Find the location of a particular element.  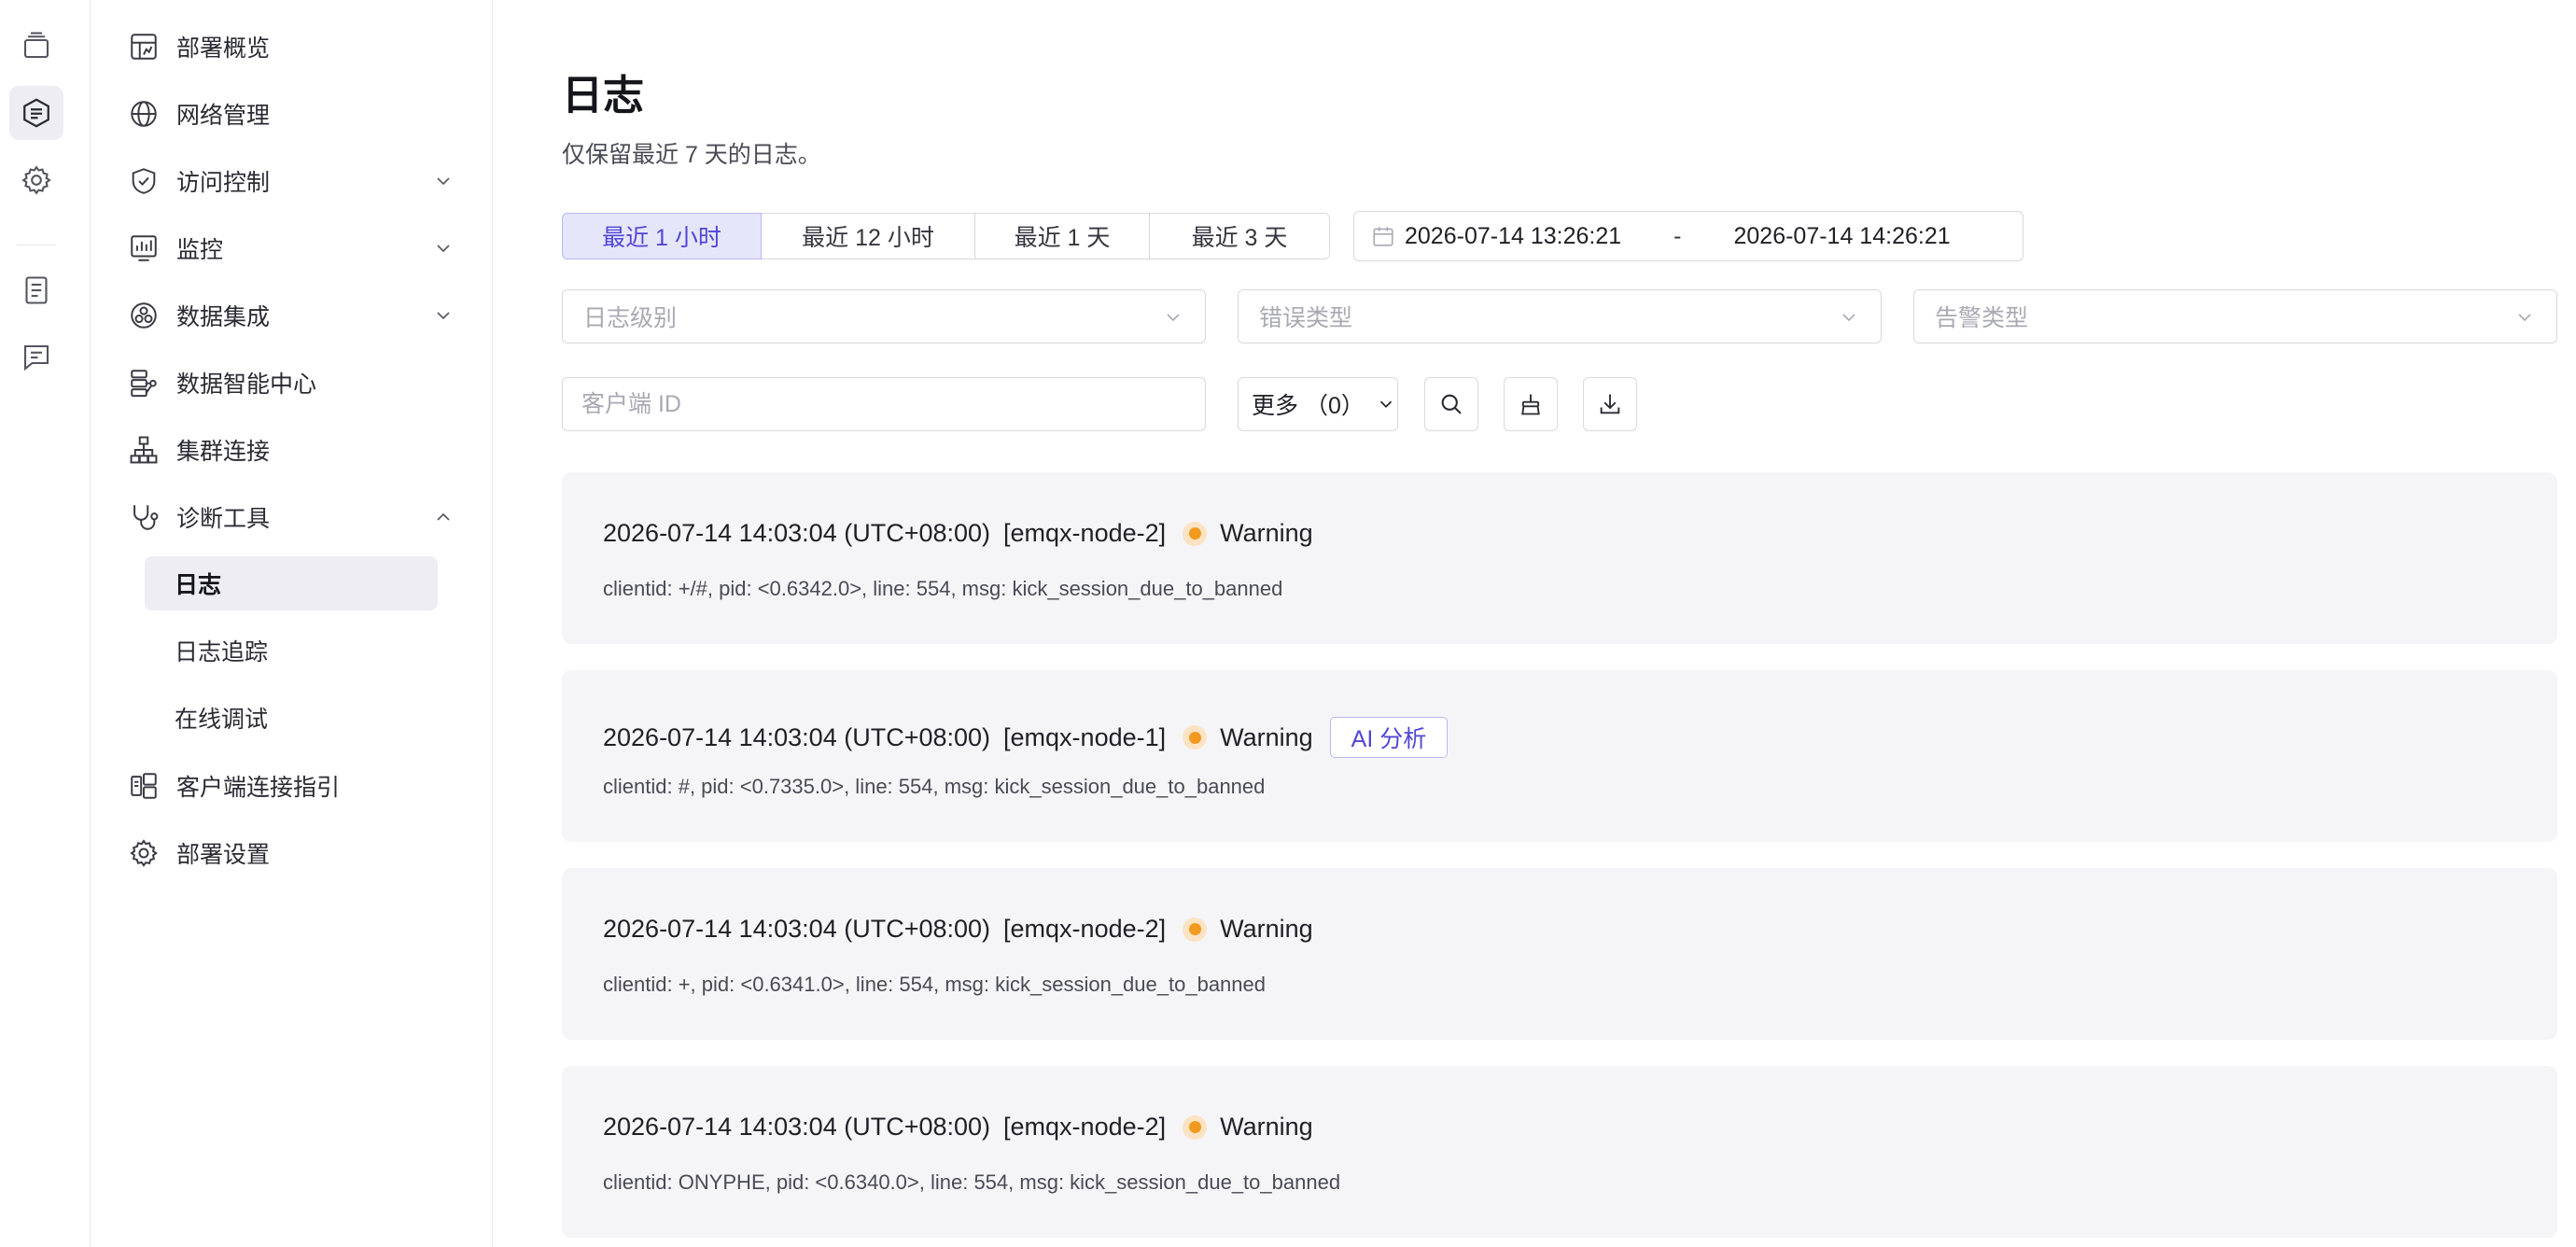

client-id-input is located at coordinates (884, 404).